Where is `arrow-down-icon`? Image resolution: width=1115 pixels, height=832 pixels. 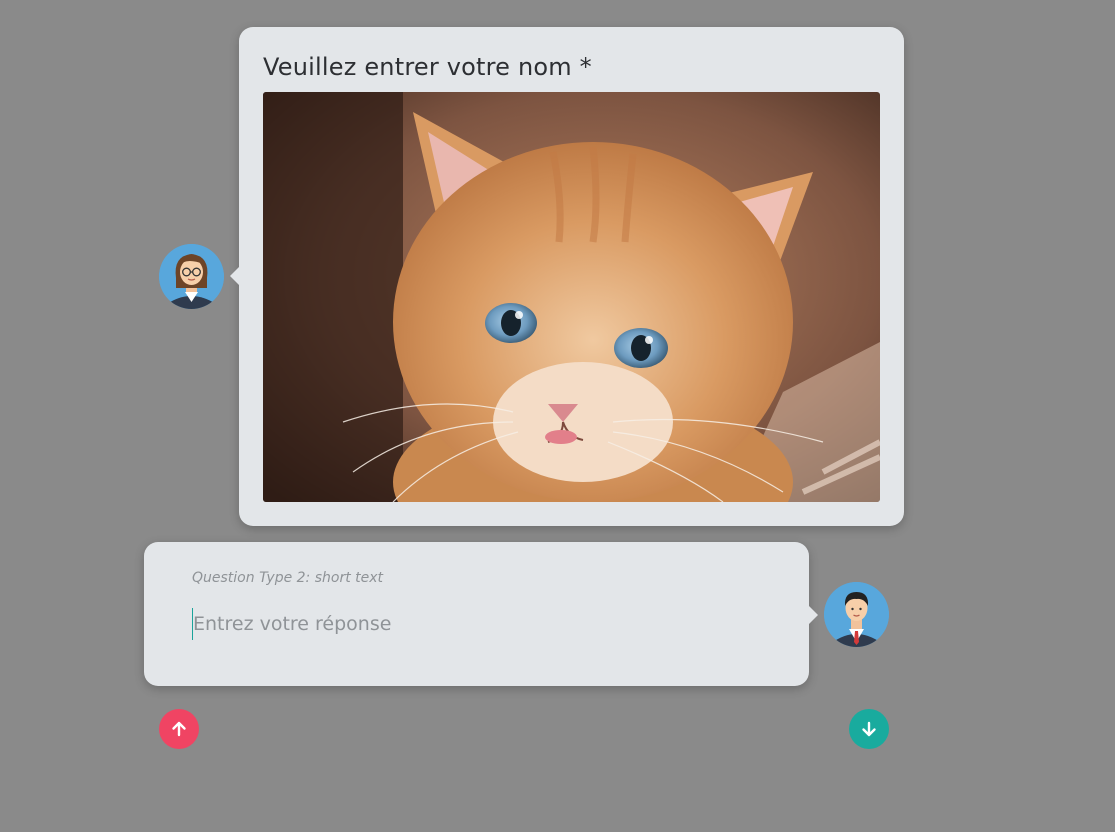 arrow-down-icon is located at coordinates (869, 729).